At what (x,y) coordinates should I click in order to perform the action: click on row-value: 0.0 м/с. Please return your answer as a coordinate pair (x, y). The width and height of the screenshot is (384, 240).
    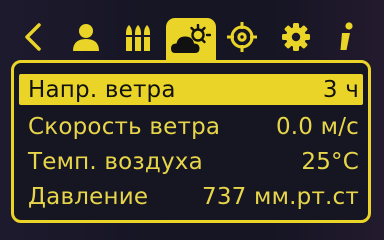
    Looking at the image, I should click on (317, 126).